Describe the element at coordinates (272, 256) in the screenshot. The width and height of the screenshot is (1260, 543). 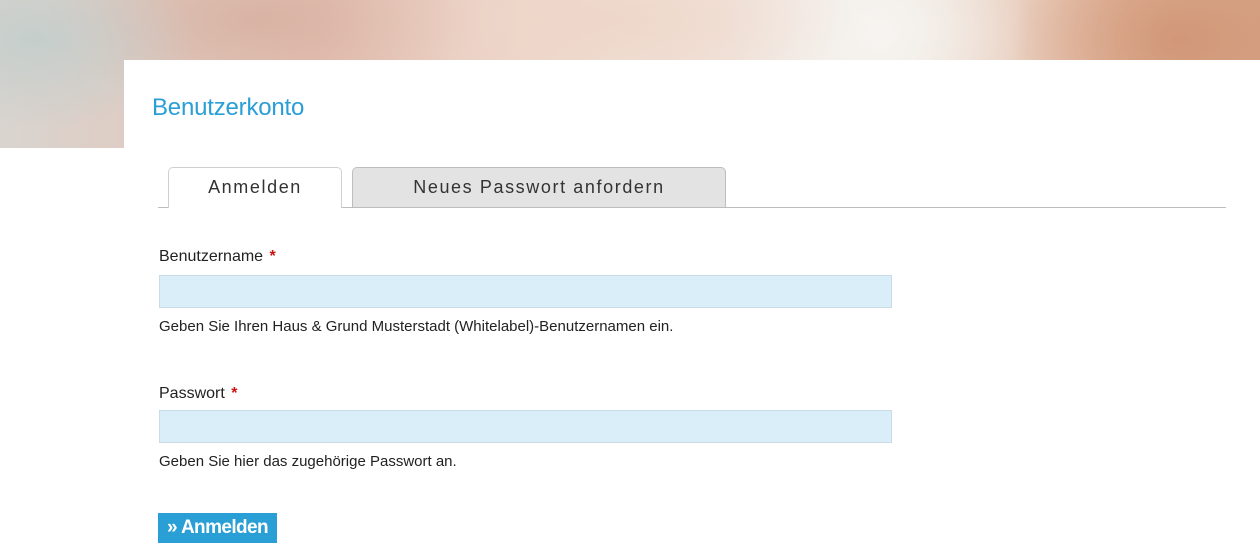
I see `username-required-marker: *` at that location.